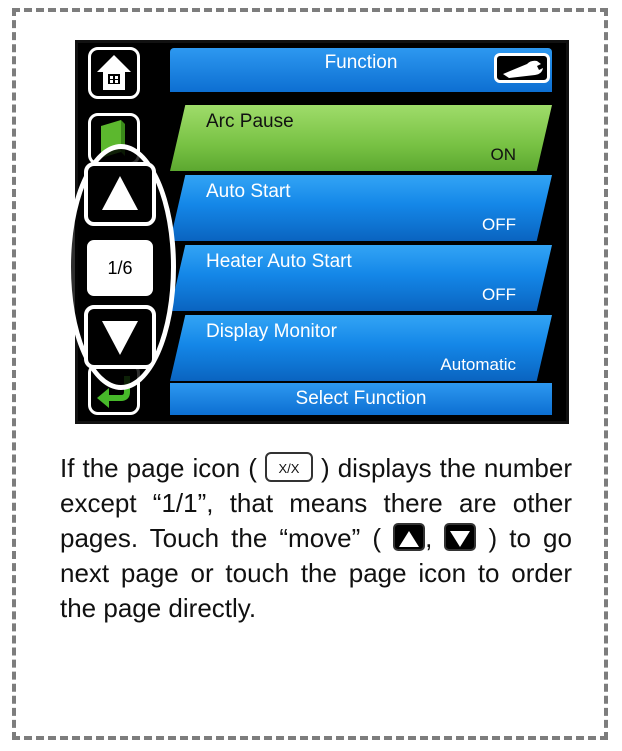  What do you see at coordinates (361, 278) in the screenshot?
I see `list-item-heater-auto-start: Heater Auto Start OFF` at bounding box center [361, 278].